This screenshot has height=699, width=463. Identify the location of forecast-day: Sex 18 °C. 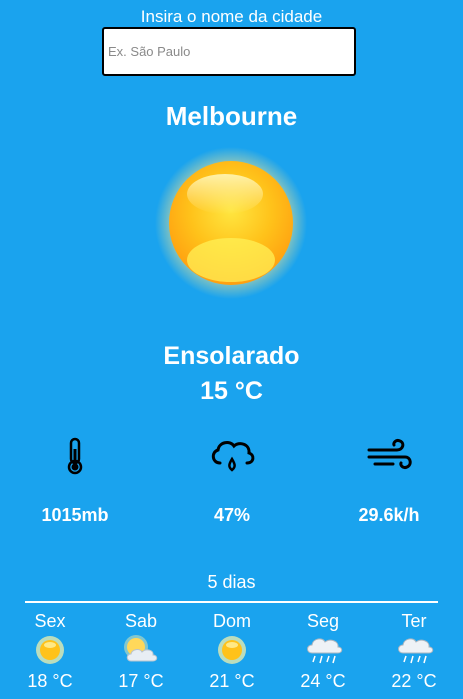
(50, 651).